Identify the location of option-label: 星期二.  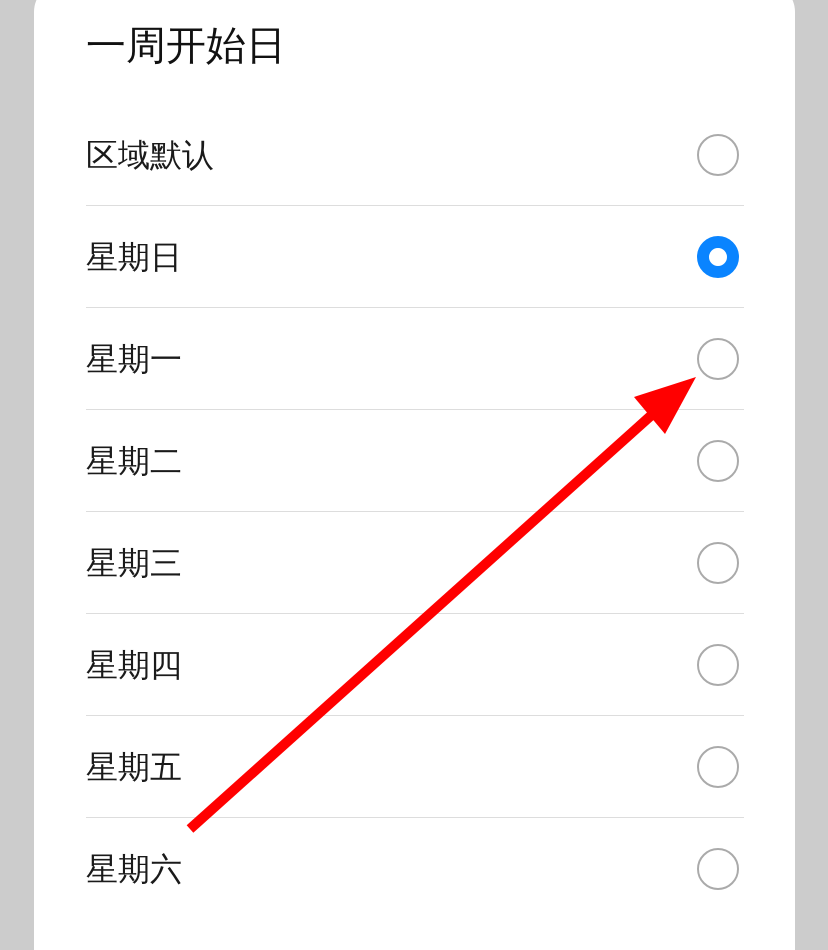
(134, 460).